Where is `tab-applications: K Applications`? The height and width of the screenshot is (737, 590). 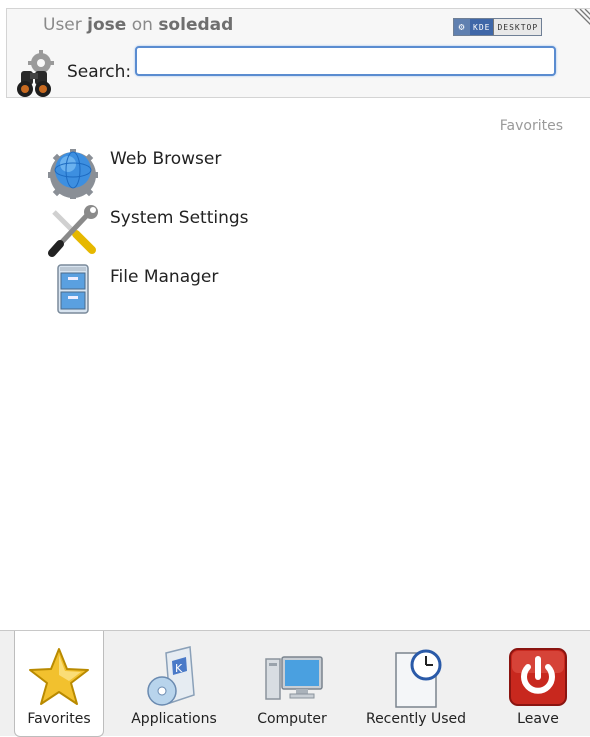 tab-applications: K Applications is located at coordinates (174, 683).